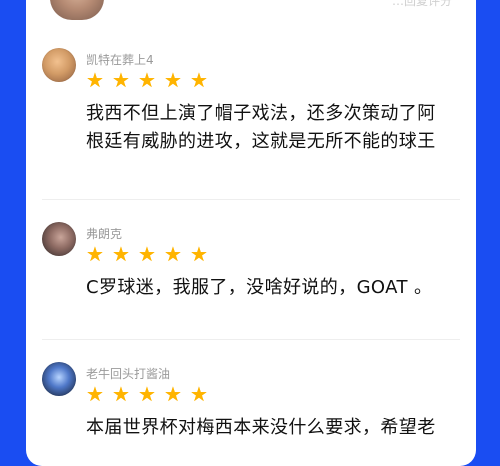 This screenshot has width=500, height=466. What do you see at coordinates (104, 233) in the screenshot?
I see `review-username: 弗朗克` at bounding box center [104, 233].